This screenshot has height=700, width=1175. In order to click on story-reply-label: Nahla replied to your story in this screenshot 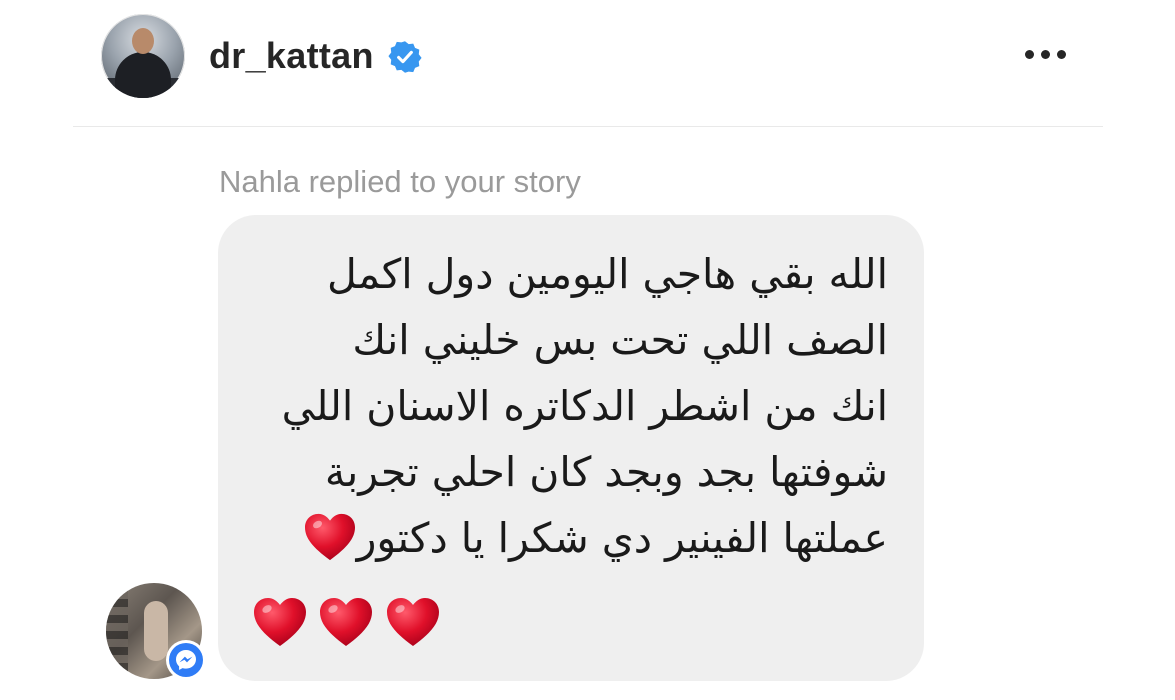, I will do `click(400, 181)`.